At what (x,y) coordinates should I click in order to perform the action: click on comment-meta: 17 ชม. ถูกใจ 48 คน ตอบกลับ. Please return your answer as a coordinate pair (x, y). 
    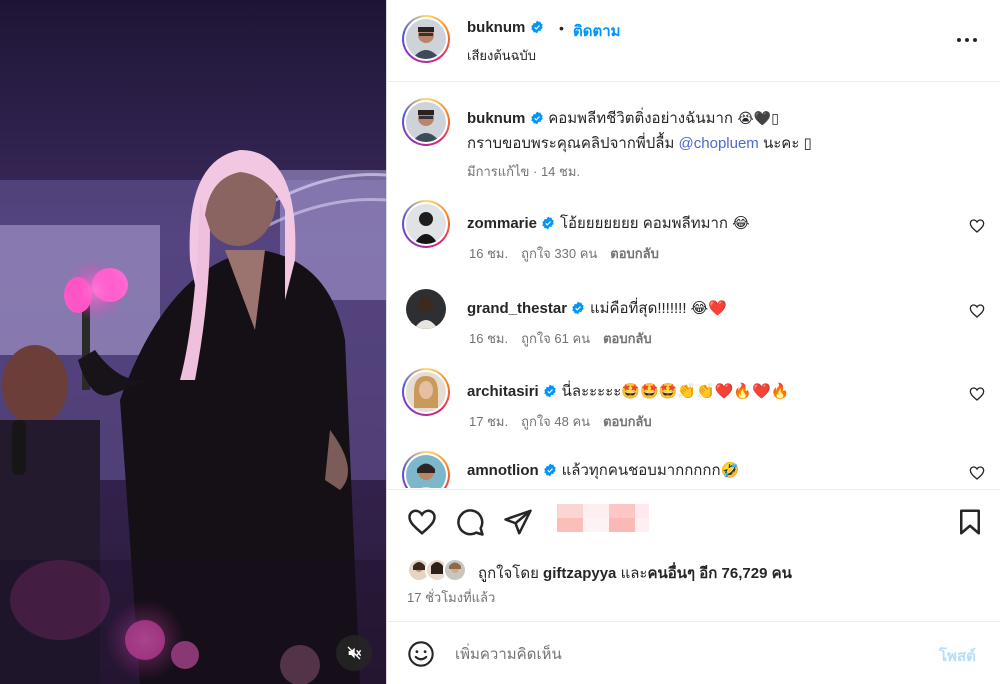
    Looking at the image, I should click on (567, 421).